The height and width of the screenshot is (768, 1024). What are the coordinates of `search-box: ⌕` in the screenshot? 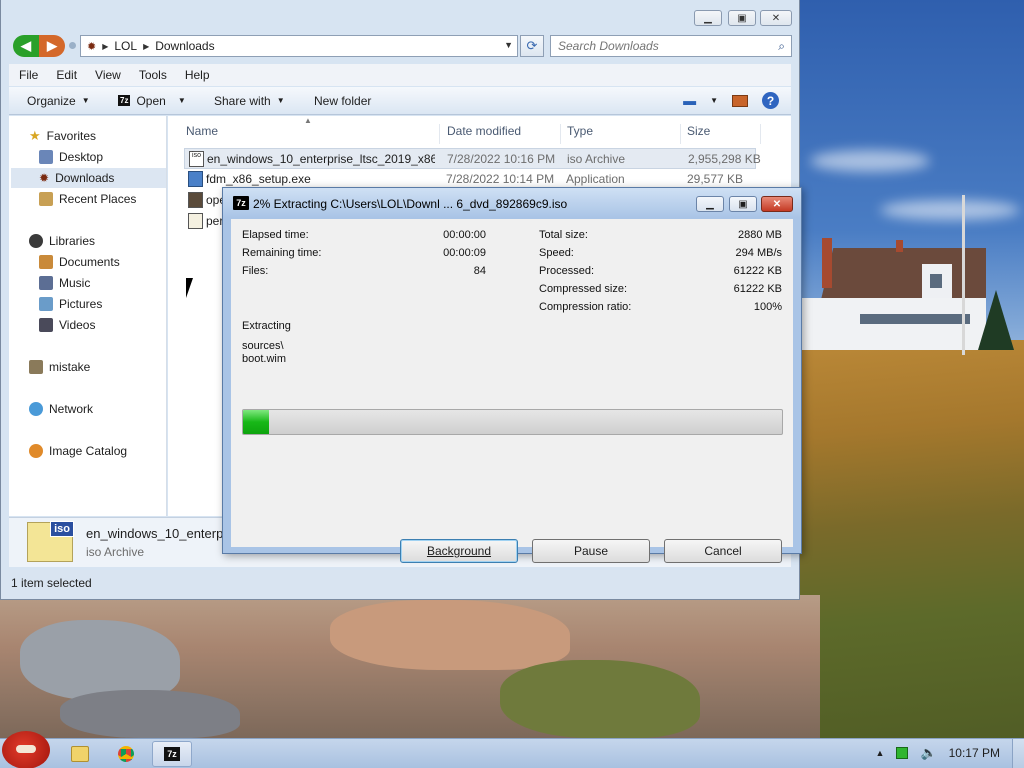 It's located at (671, 46).